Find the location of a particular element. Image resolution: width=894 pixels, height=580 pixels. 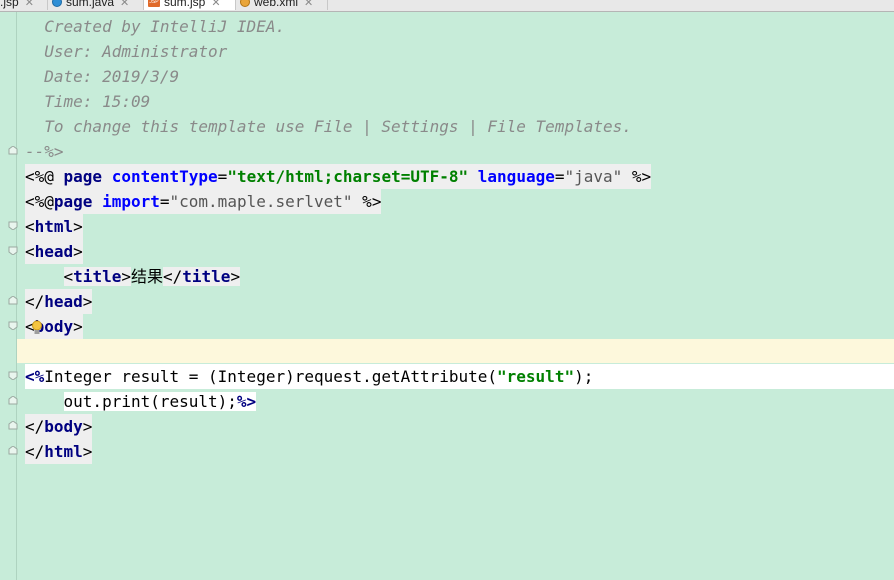

title-text: 结果 is located at coordinates (146, 276).